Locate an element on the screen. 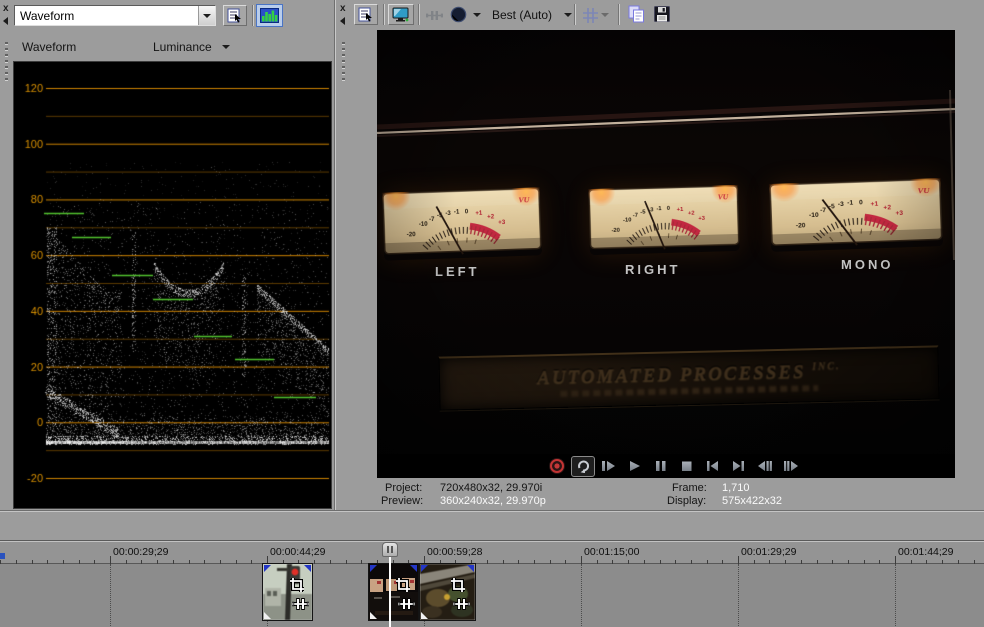  go-to-end-button is located at coordinates (739, 466).